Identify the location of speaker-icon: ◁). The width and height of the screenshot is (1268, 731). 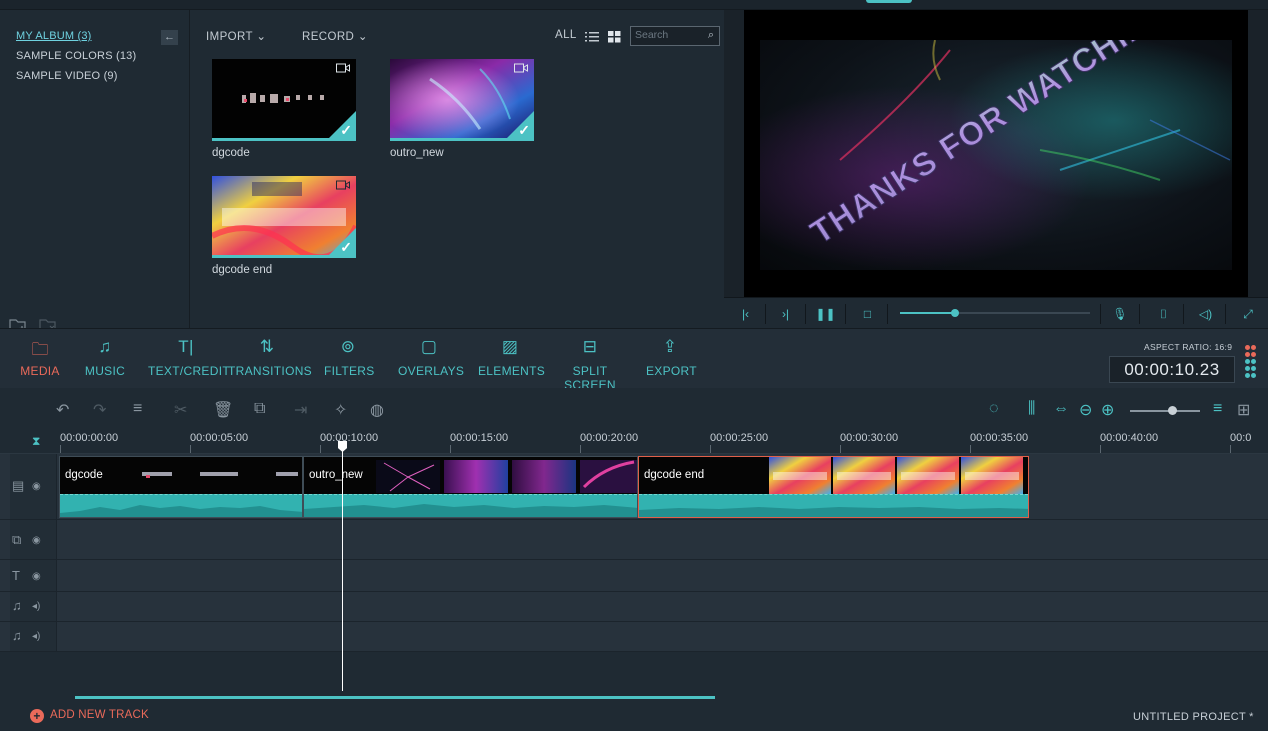
(1206, 314).